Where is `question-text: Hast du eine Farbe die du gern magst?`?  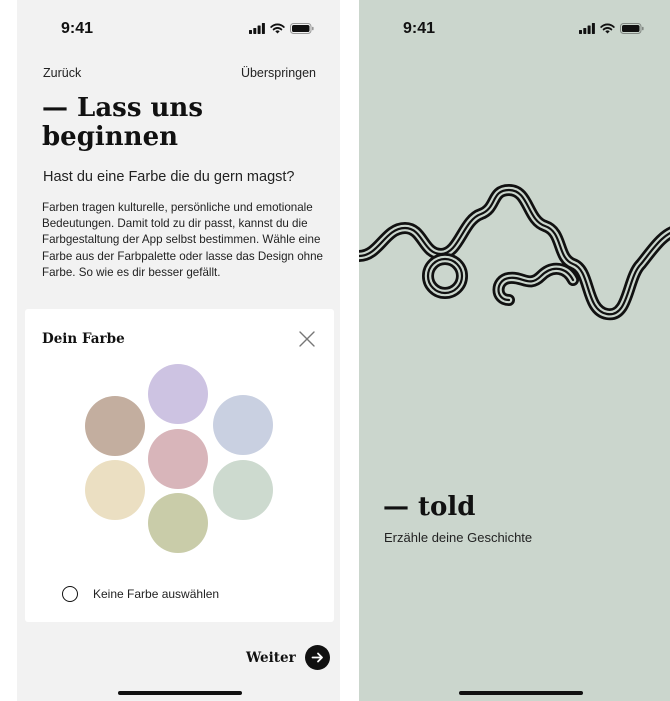 question-text: Hast du eine Farbe die du gern magst? is located at coordinates (169, 177).